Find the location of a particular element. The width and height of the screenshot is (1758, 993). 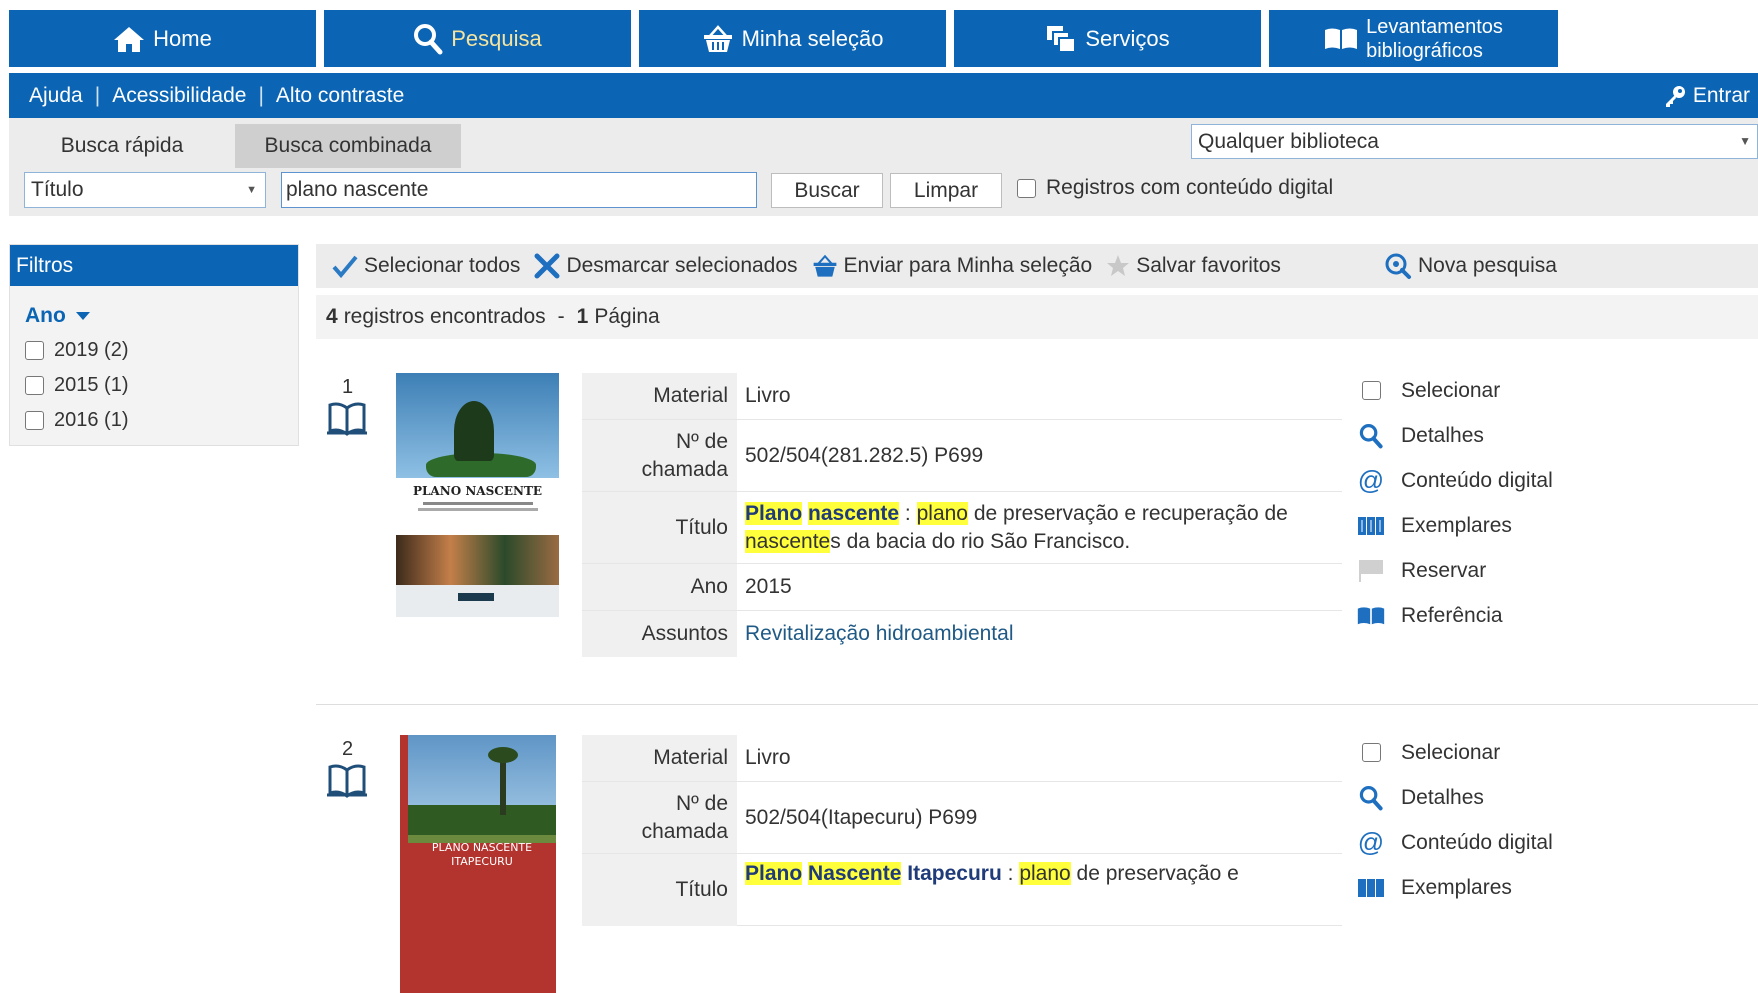

cover-tree is located at coordinates (474, 431).